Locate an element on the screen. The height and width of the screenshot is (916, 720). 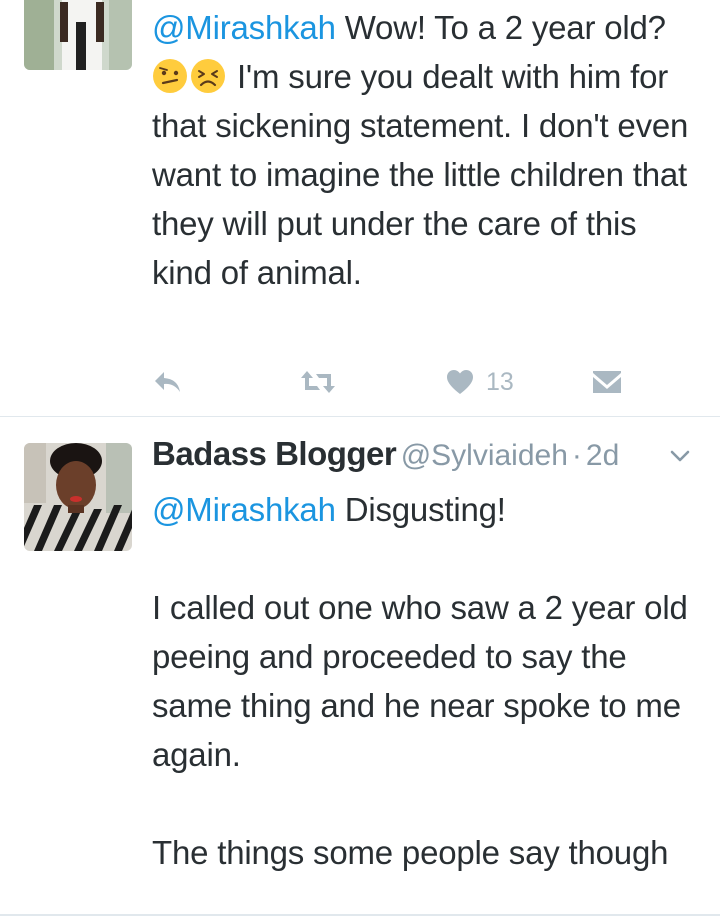
message-icon is located at coordinates (607, 382).